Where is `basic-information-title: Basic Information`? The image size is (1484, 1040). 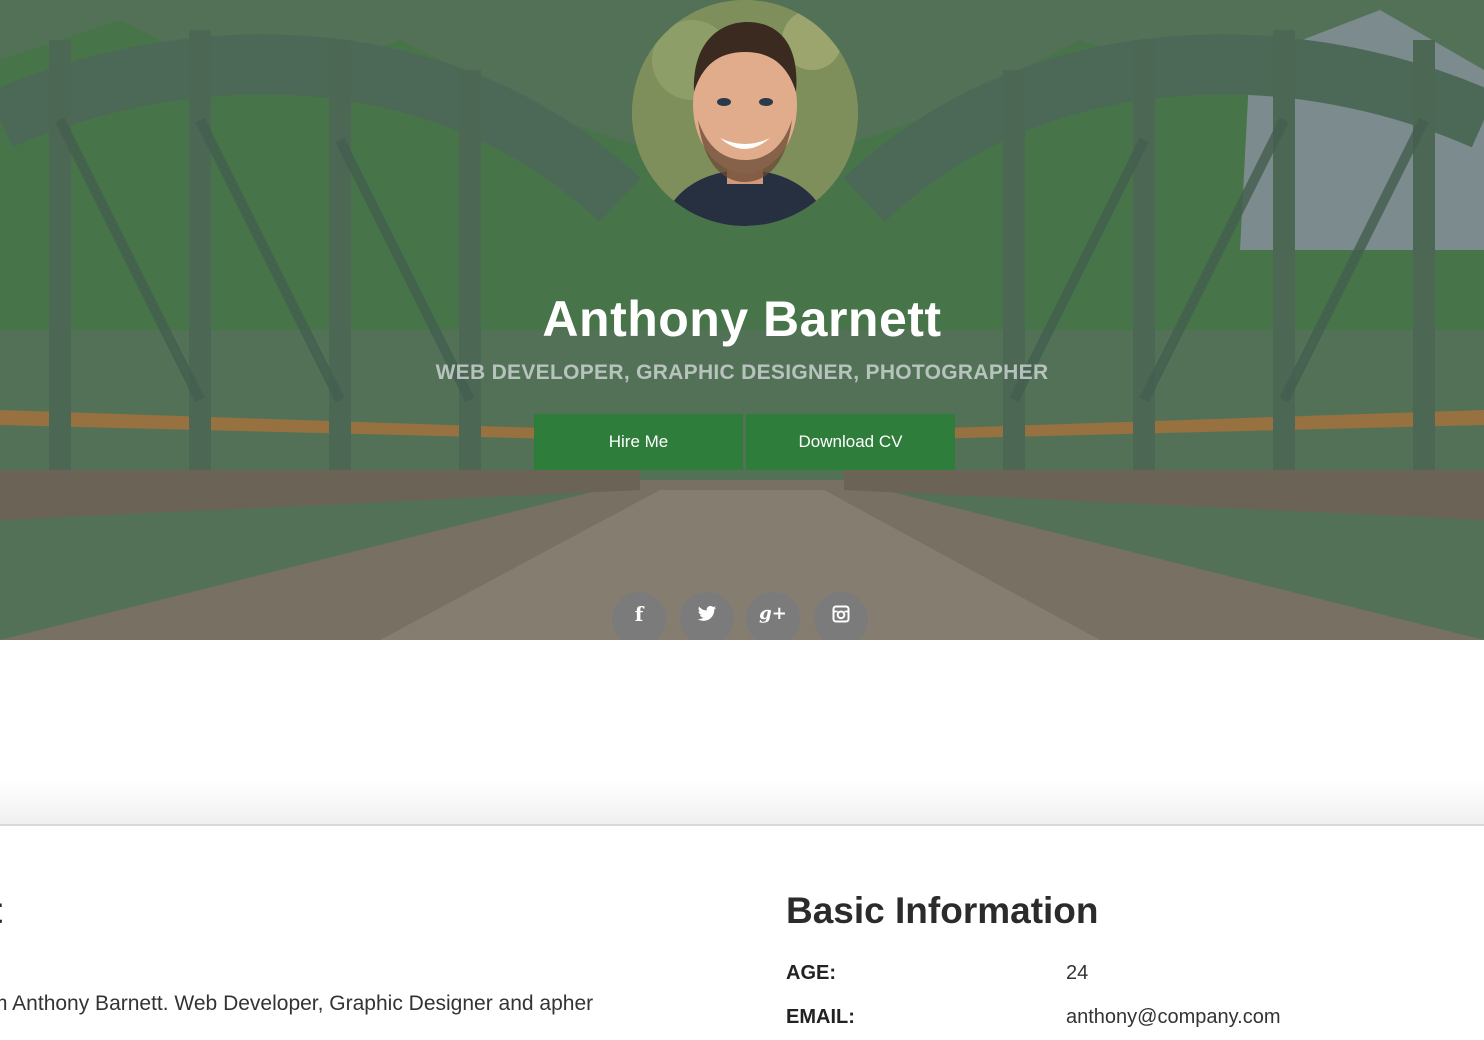
basic-information-title: Basic Information is located at coordinates (942, 910).